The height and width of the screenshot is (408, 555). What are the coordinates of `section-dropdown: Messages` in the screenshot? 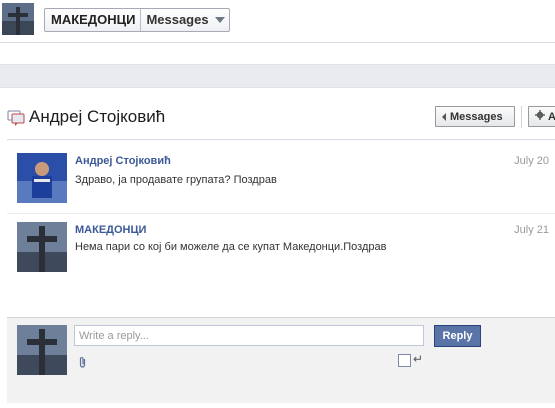 It's located at (184, 20).